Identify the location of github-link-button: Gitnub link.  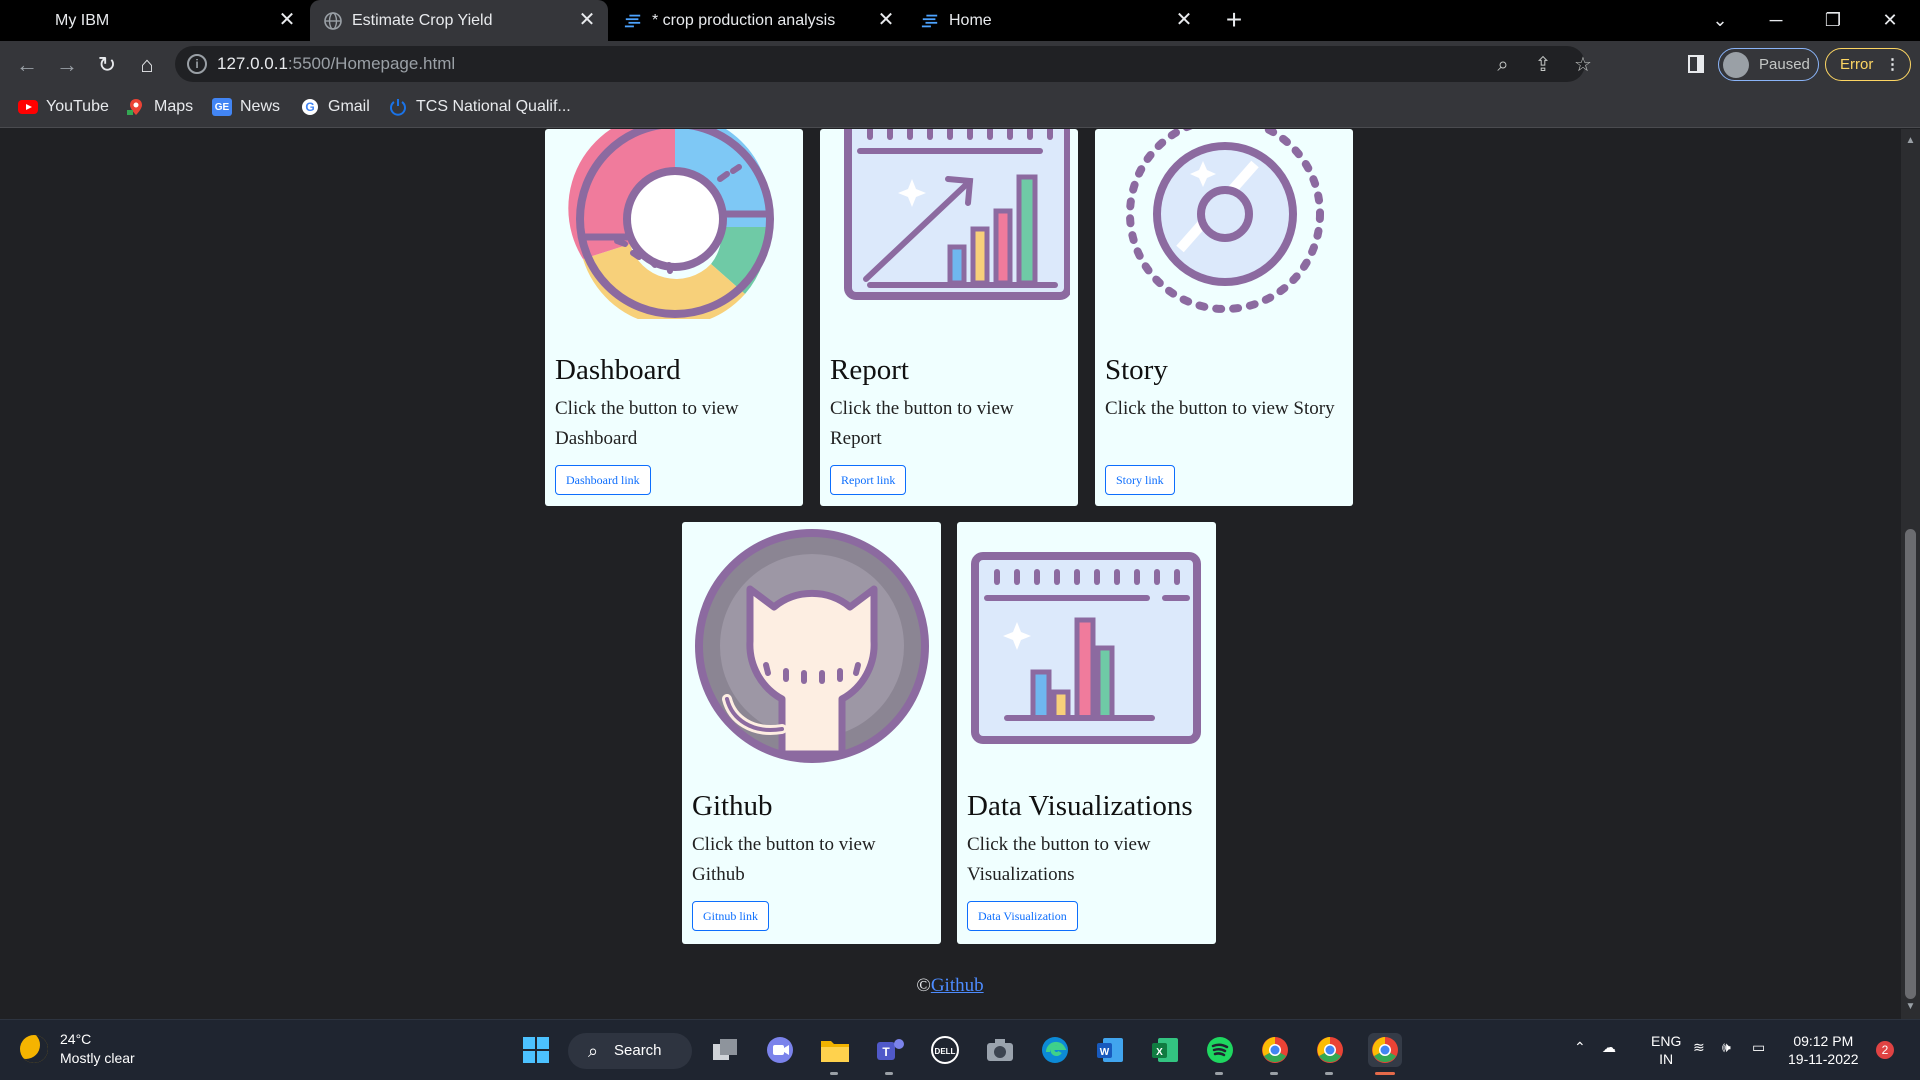
(731, 916).